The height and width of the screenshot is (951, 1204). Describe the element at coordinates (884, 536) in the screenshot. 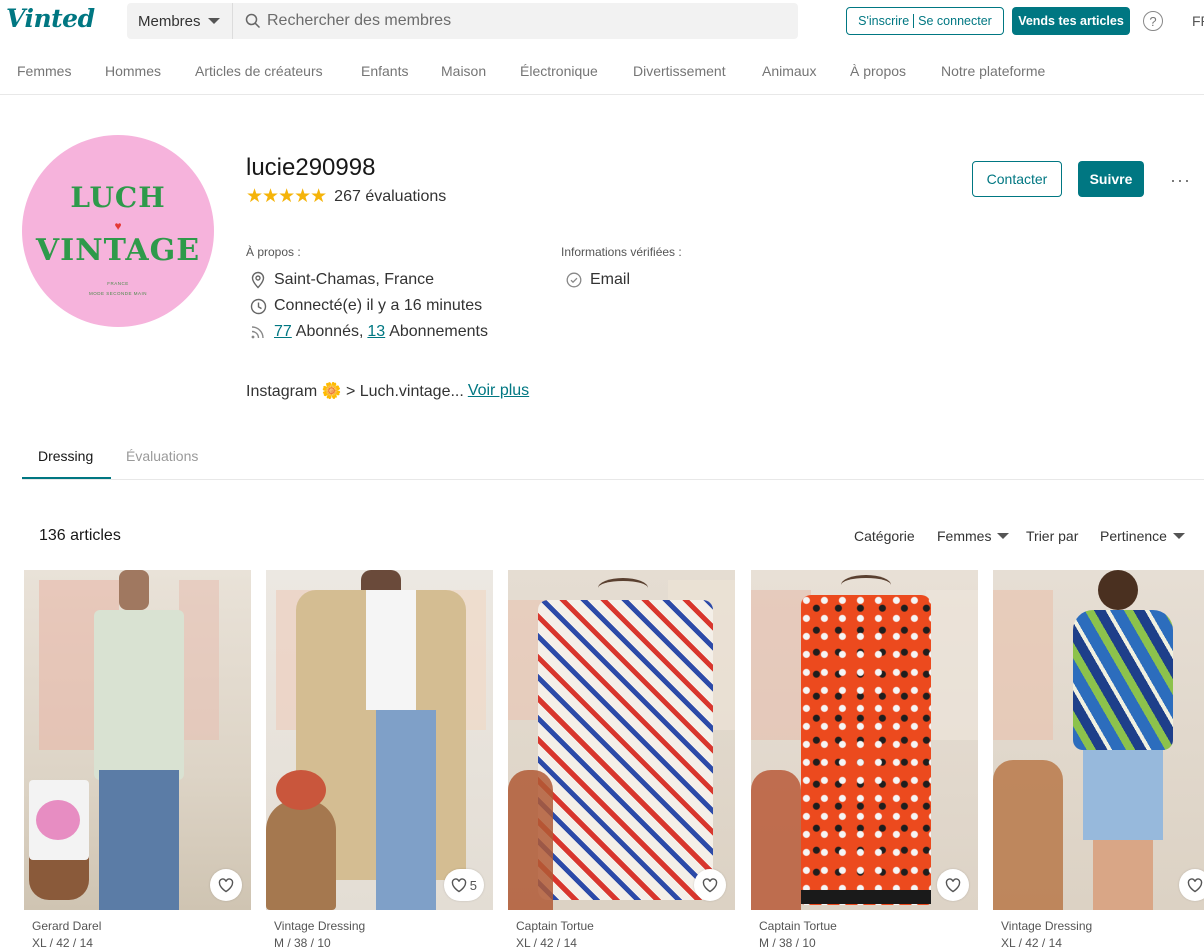

I see `category-filter-label: Catégorie` at that location.